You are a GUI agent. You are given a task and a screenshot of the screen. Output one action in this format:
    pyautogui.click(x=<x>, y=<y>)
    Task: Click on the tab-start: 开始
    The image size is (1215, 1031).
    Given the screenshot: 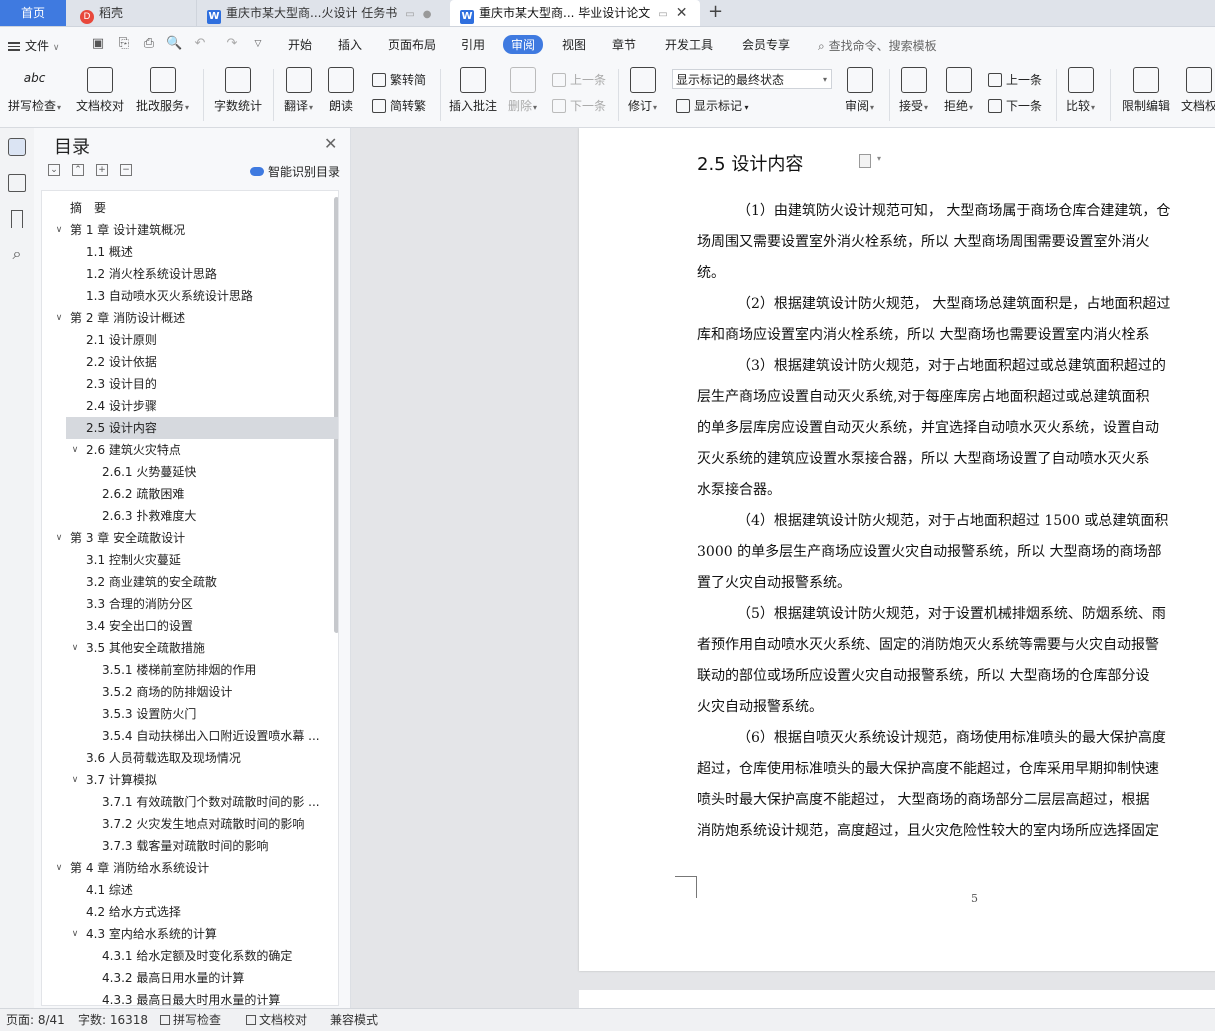 What is the action you would take?
    pyautogui.click(x=300, y=44)
    